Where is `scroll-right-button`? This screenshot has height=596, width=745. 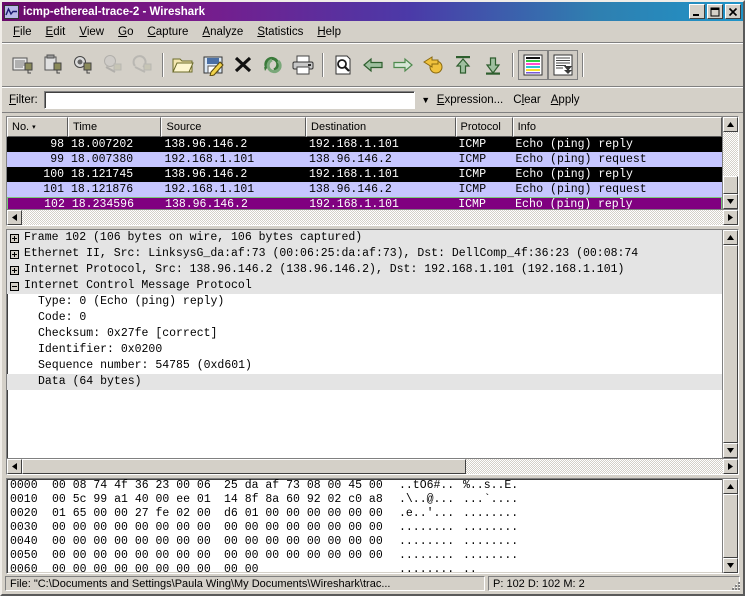 scroll-right-button is located at coordinates (730, 217).